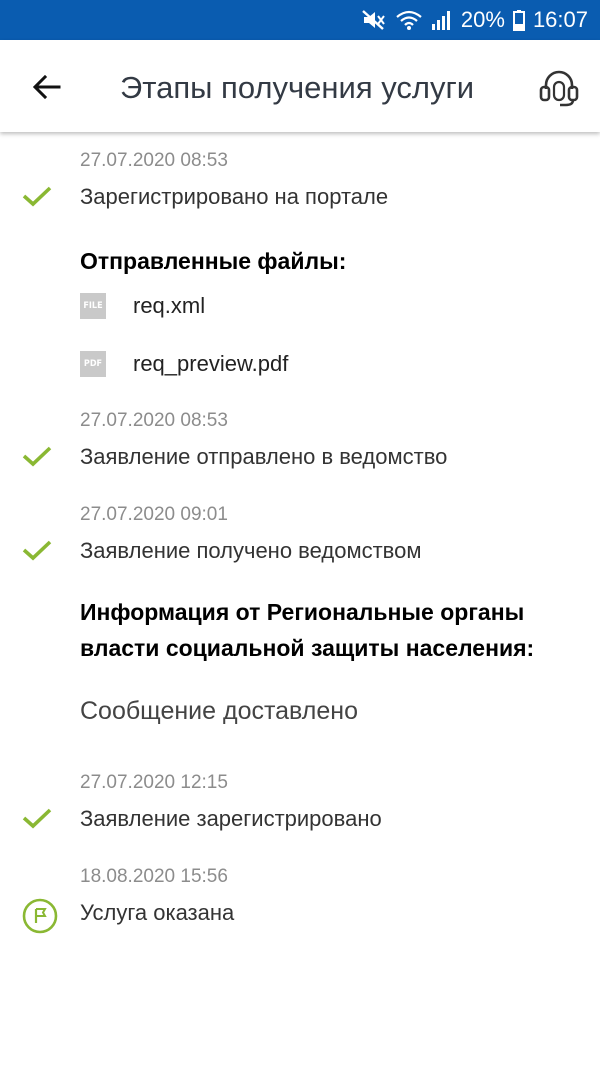 The width and height of the screenshot is (600, 1066). Describe the element at coordinates (302, 612) in the screenshot. I see `info-section-title-line1: Информация от Региональные органы` at that location.